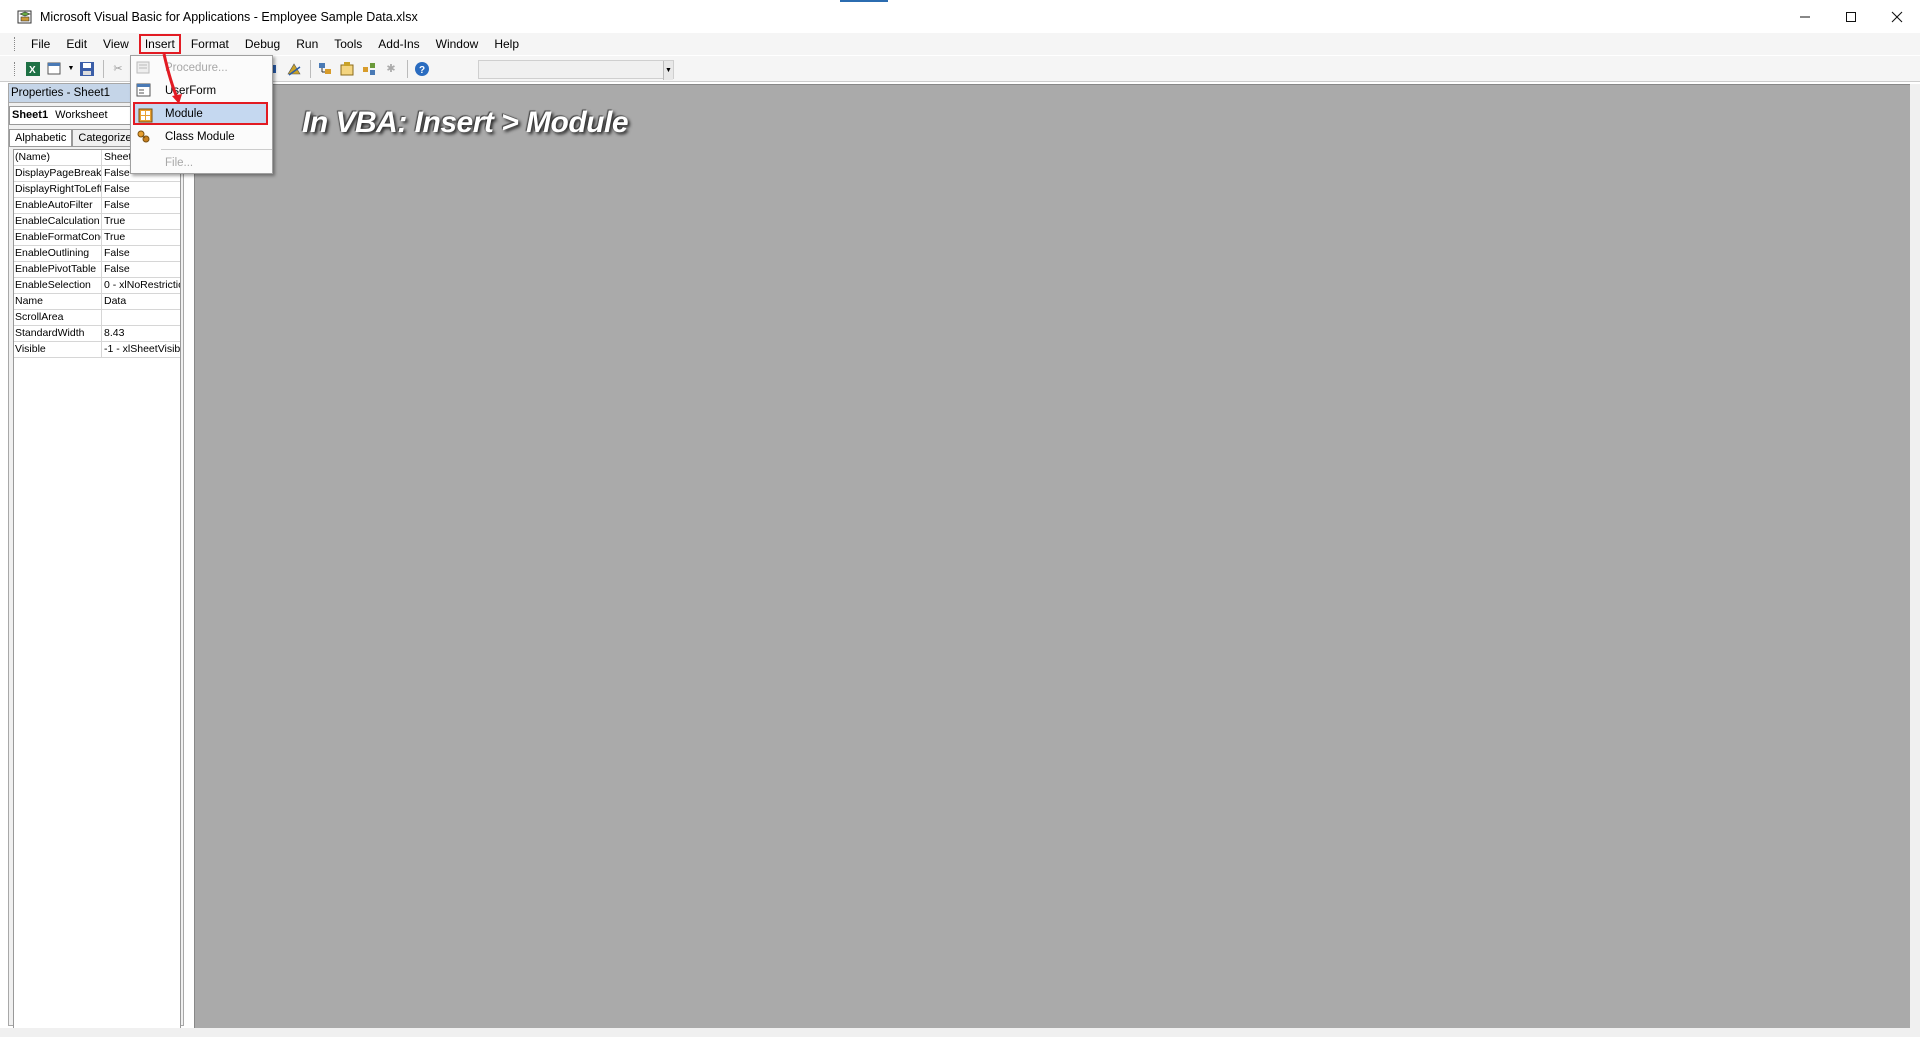 The height and width of the screenshot is (1037, 1920). What do you see at coordinates (58, 253) in the screenshot?
I see `property-name: EnableOutlining` at bounding box center [58, 253].